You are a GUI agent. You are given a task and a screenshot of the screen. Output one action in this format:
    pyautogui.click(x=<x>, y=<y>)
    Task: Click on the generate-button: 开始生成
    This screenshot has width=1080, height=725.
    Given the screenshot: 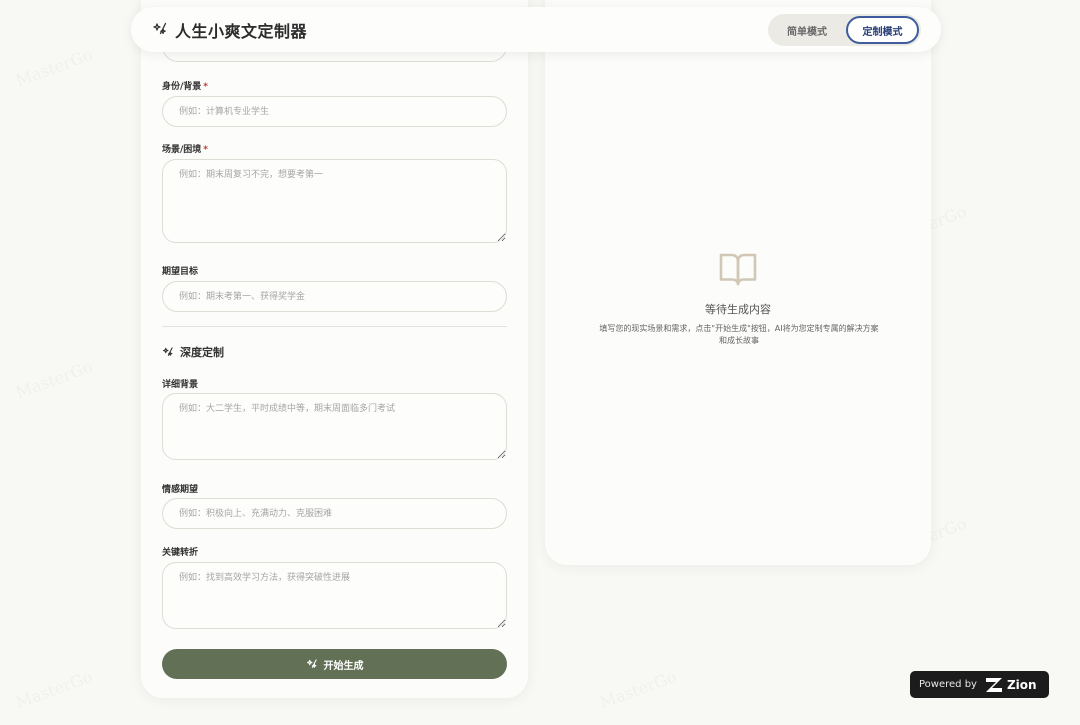 What is the action you would take?
    pyautogui.click(x=334, y=664)
    